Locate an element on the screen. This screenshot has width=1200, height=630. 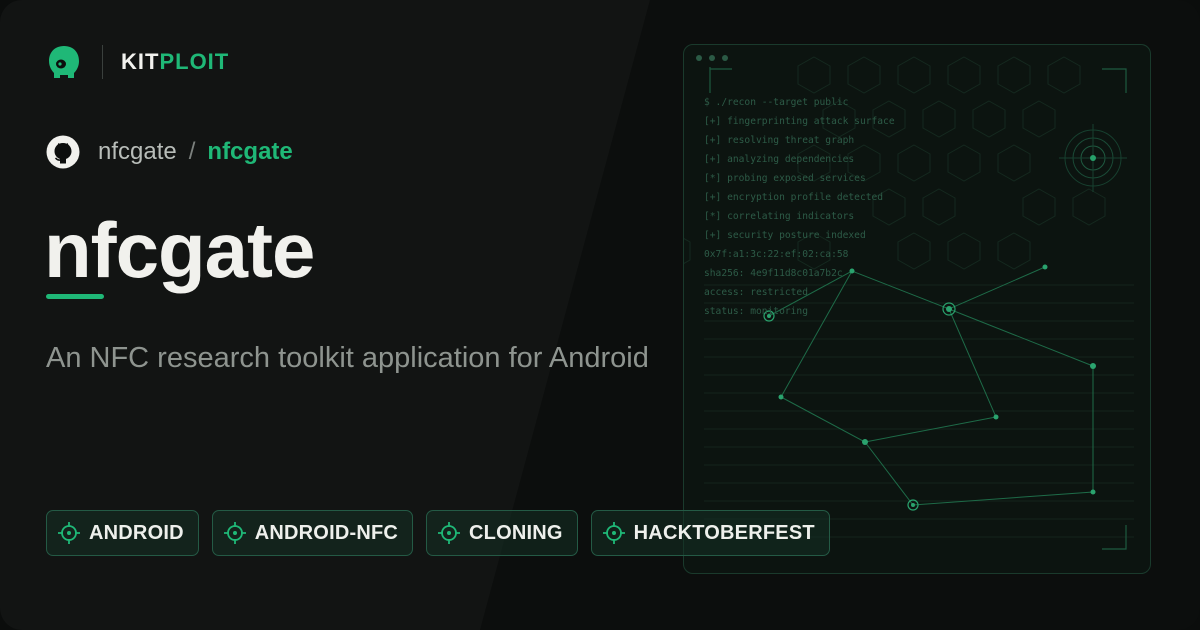
terminal-line: [*] correlating indicators is located at coordinates (779, 216).